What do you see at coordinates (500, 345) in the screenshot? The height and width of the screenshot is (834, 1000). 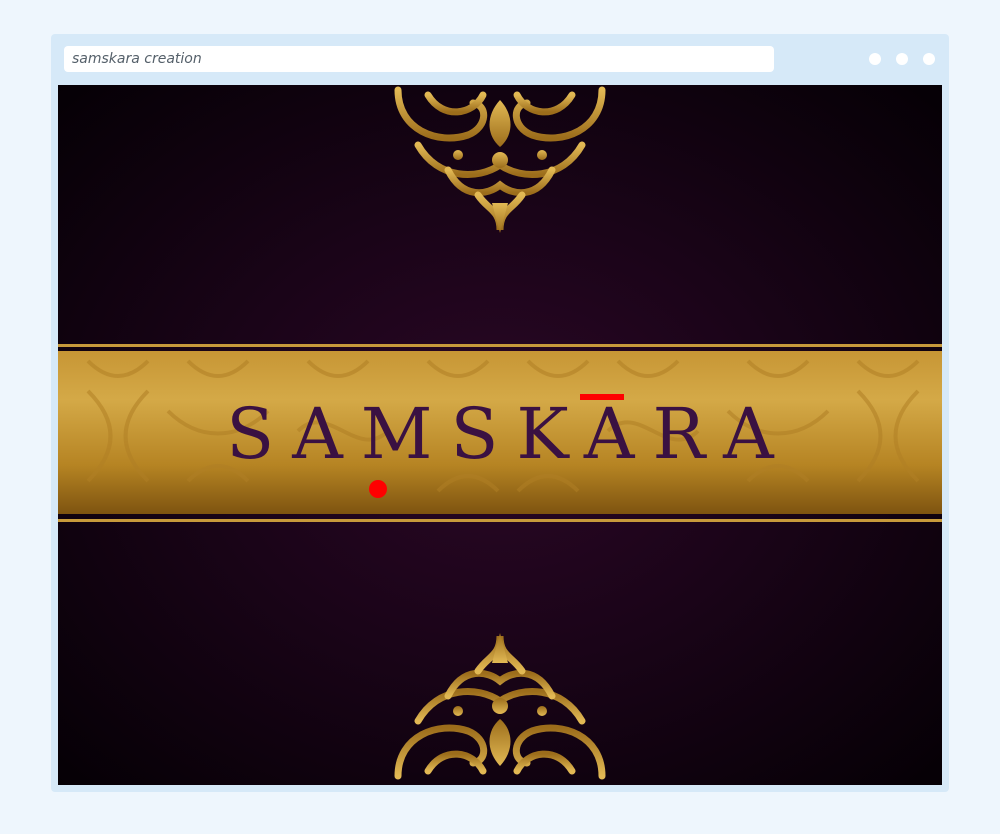 I see `banner-top-rule` at bounding box center [500, 345].